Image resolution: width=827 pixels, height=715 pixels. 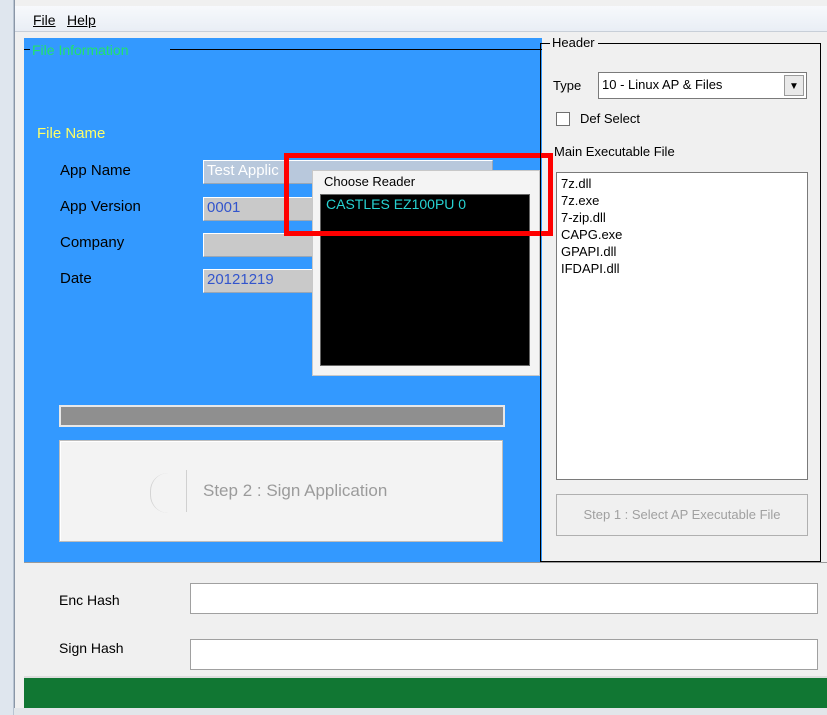 What do you see at coordinates (95, 170) in the screenshot?
I see `app-name-label: App Name` at bounding box center [95, 170].